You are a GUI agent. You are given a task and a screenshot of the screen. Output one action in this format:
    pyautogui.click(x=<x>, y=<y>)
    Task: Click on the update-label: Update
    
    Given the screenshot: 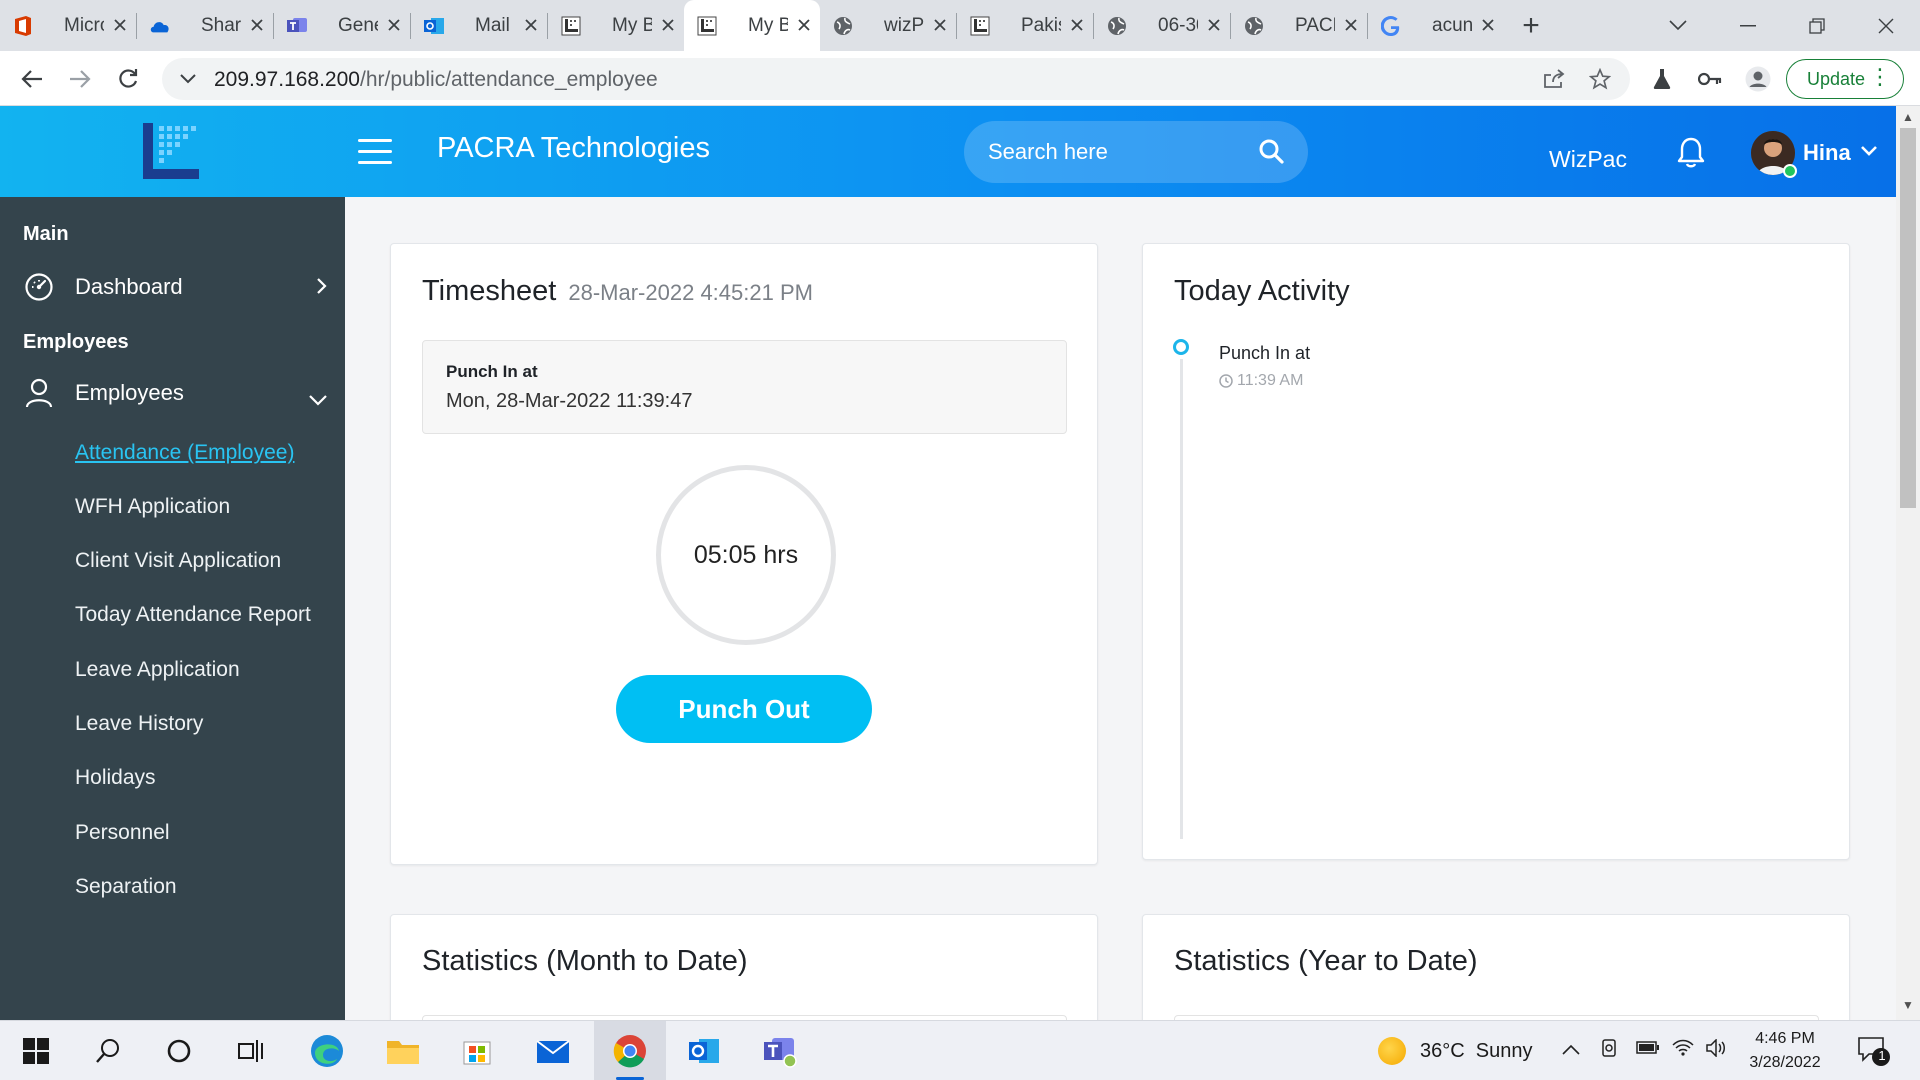 What is the action you would take?
    pyautogui.click(x=1836, y=78)
    